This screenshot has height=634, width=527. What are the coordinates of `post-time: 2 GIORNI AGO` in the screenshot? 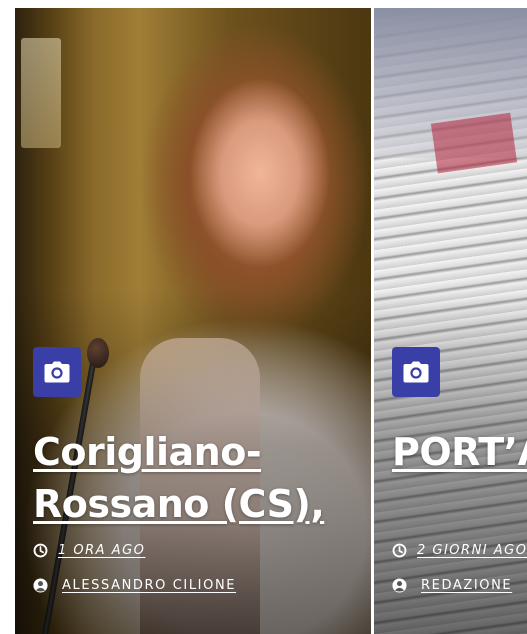 It's located at (459, 550).